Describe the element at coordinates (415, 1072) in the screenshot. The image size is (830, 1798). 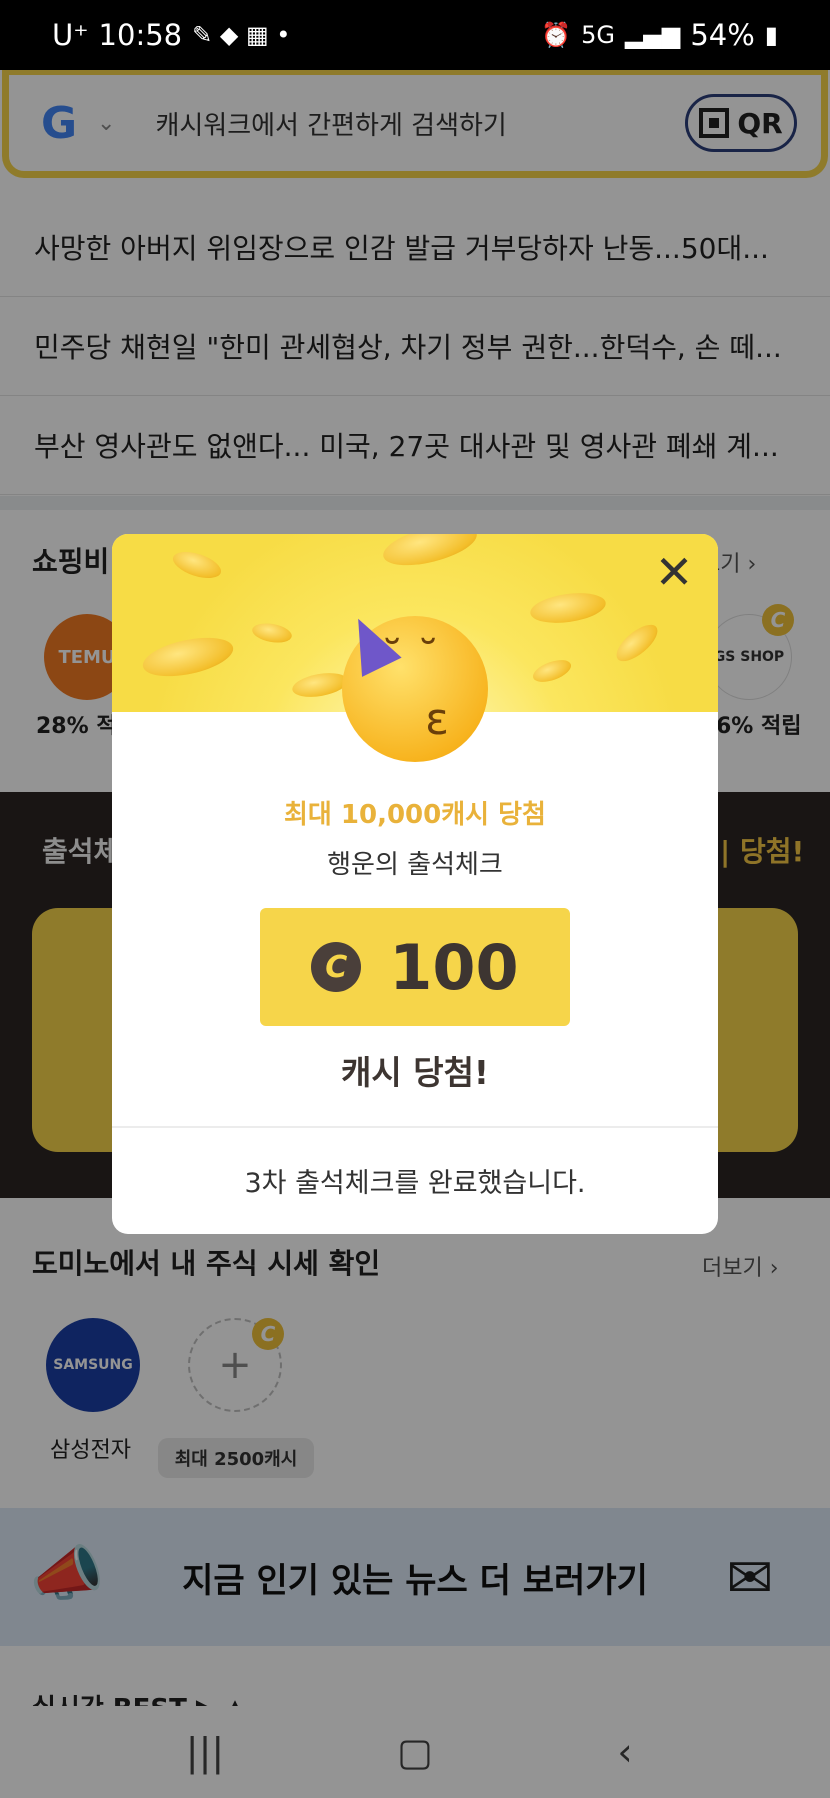
I see `result-text: 캐시 당첨!` at that location.